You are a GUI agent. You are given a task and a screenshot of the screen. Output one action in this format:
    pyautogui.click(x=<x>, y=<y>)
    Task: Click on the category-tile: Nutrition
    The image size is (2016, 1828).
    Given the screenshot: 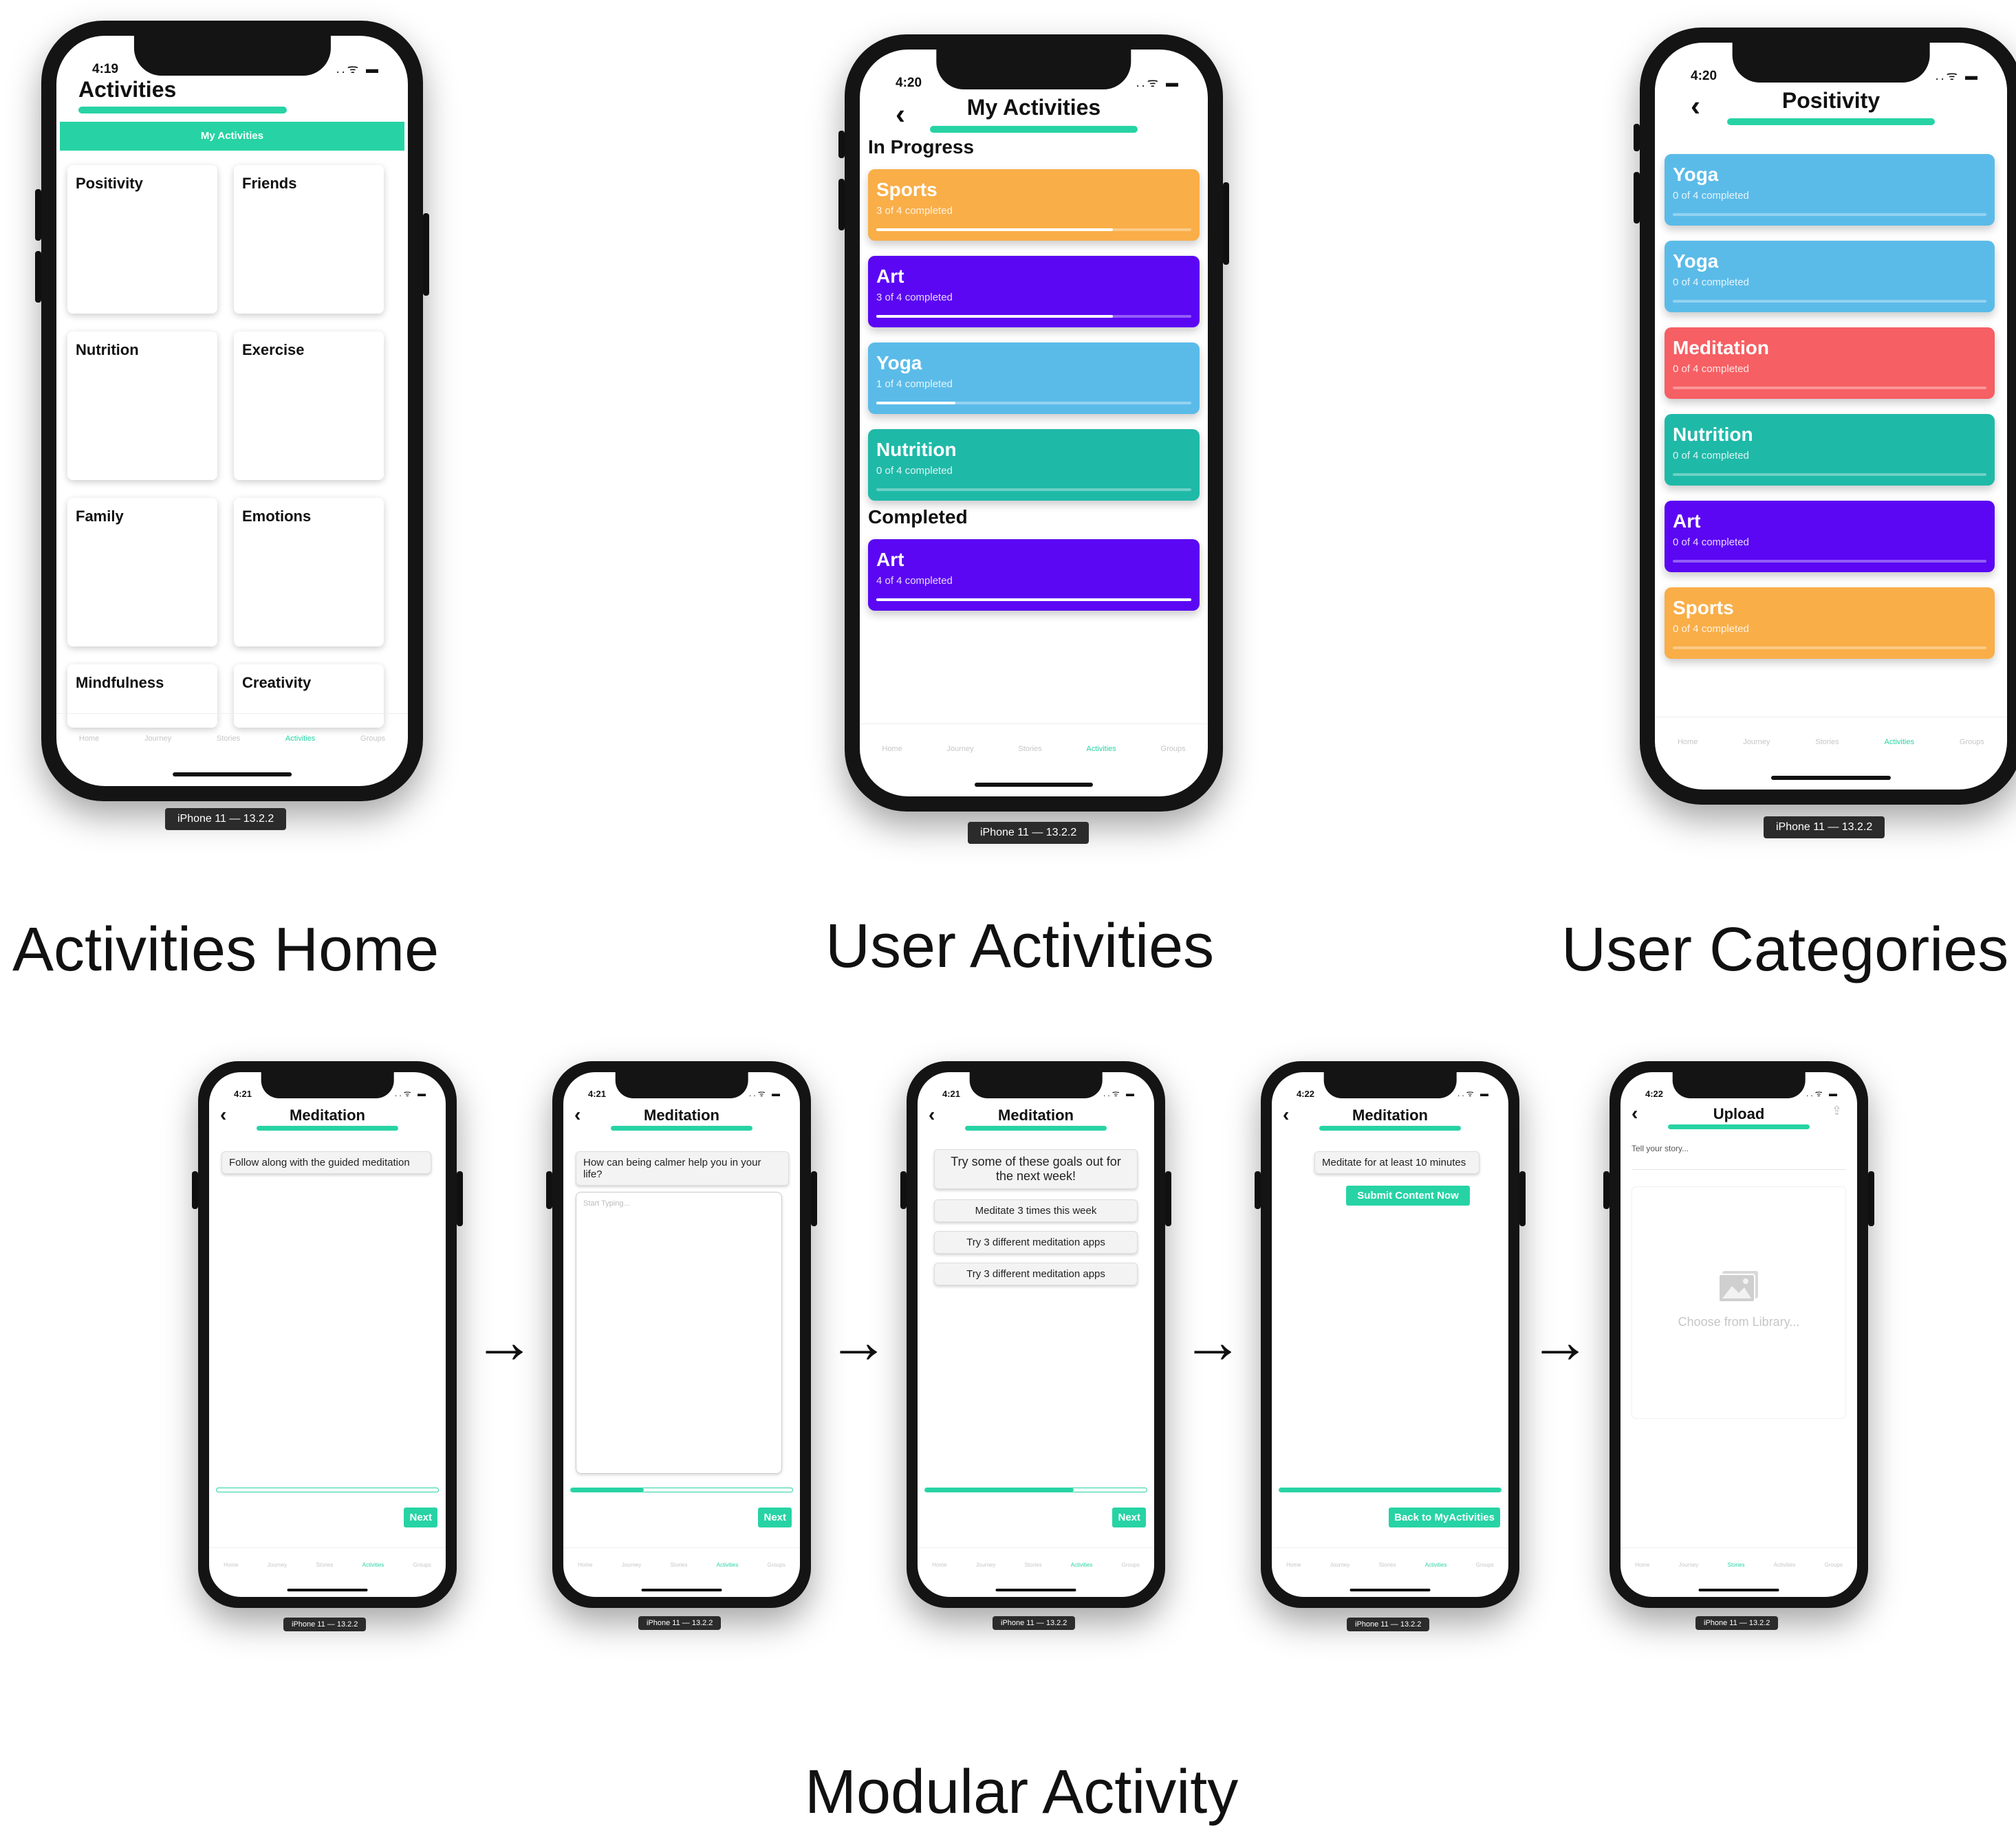 What is the action you would take?
    pyautogui.click(x=142, y=405)
    